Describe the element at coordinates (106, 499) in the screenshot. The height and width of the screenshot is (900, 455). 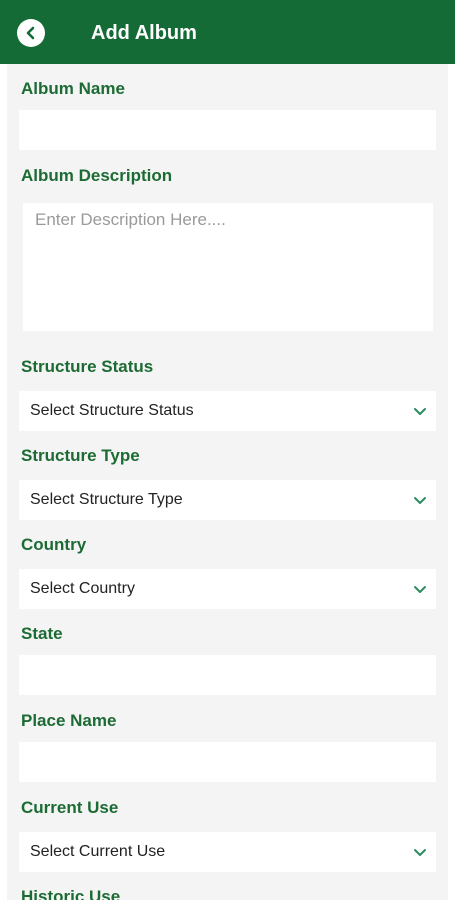
I see `structure-type-value: Select Structure Type` at that location.